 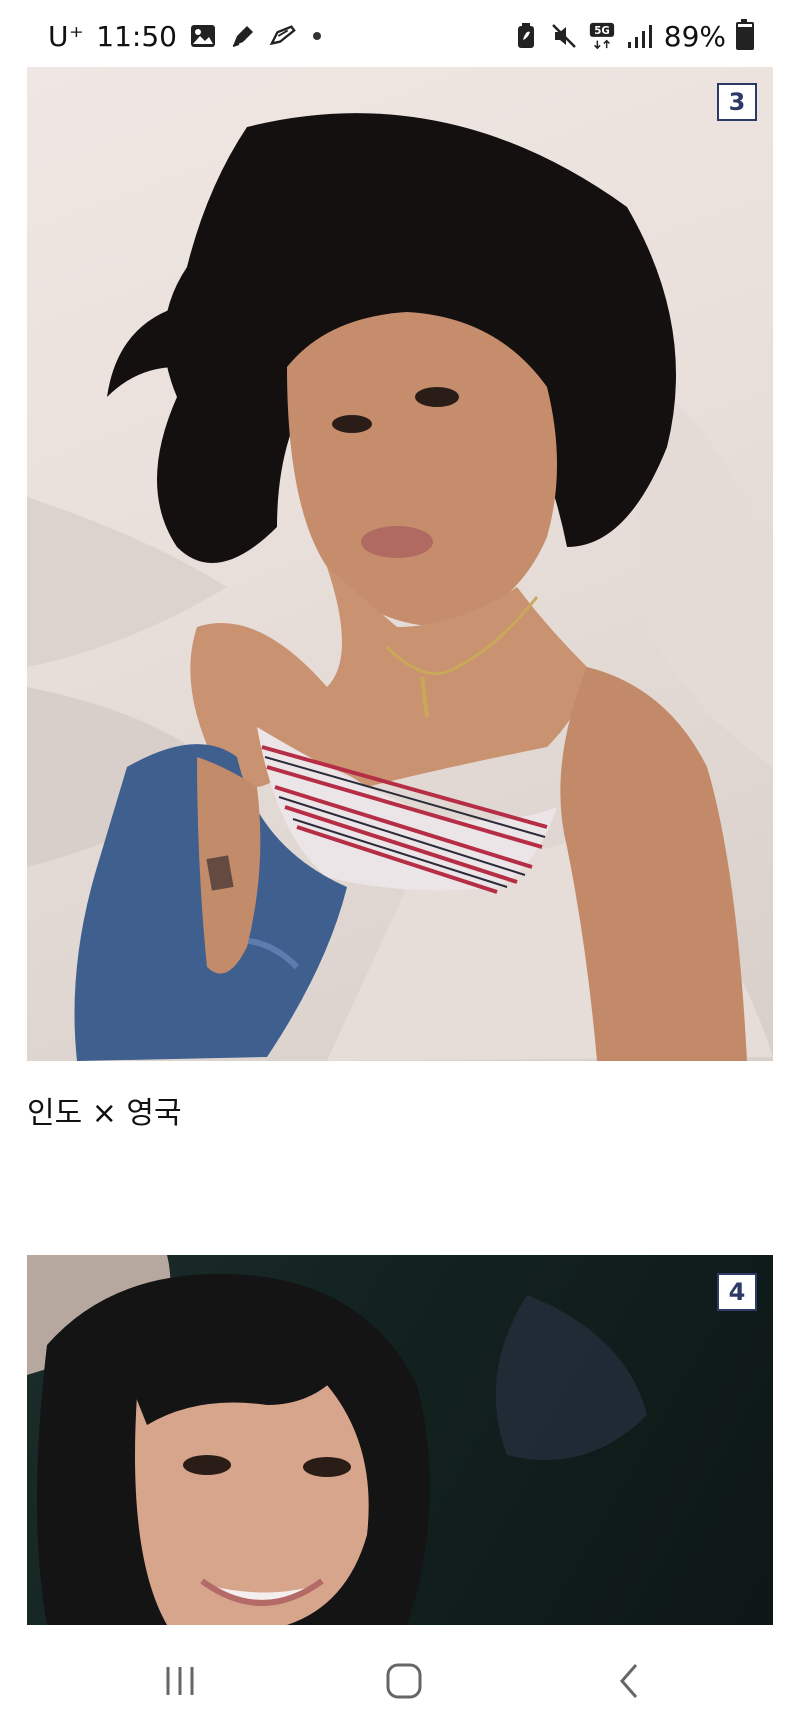 What do you see at coordinates (526, 36) in the screenshot?
I see `battery-saver-icon` at bounding box center [526, 36].